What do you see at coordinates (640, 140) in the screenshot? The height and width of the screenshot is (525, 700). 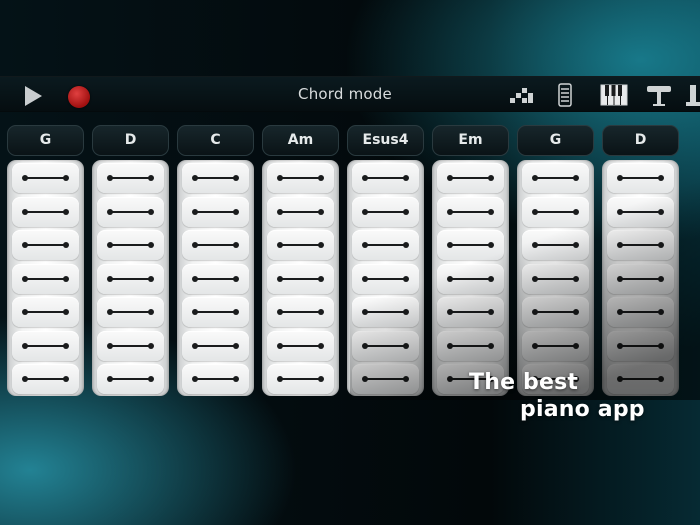 I see `chord-tab-7: D` at bounding box center [640, 140].